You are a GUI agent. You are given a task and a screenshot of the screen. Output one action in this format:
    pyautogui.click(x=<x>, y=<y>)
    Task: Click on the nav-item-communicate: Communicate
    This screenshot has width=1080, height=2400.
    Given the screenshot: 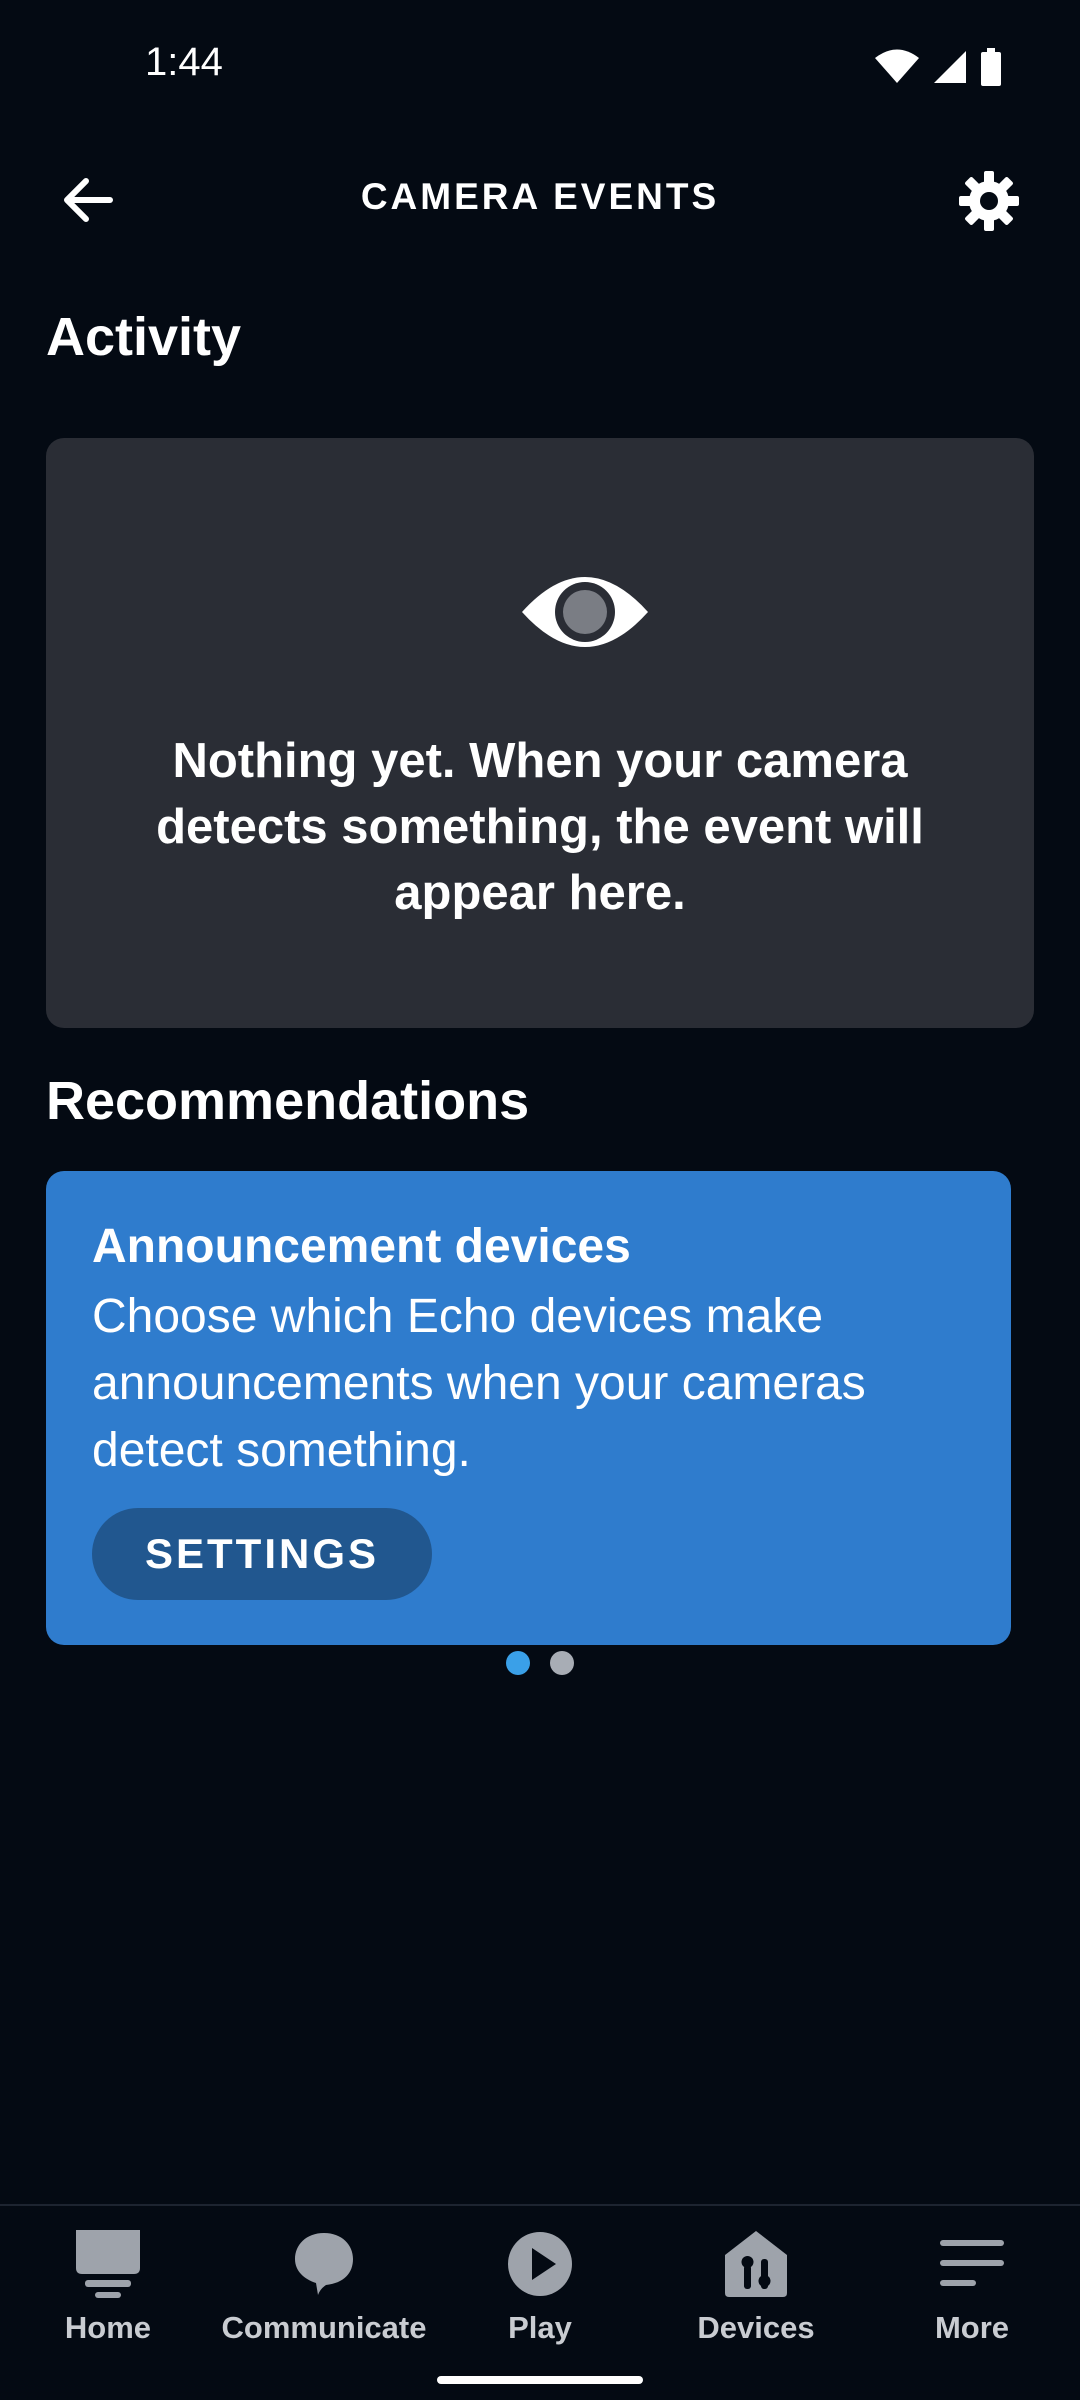 What is the action you would take?
    pyautogui.click(x=324, y=2286)
    